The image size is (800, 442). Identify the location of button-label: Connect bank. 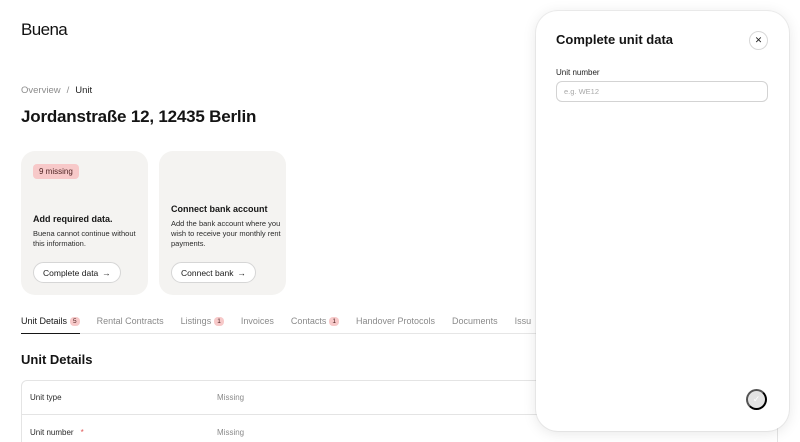
(207, 272).